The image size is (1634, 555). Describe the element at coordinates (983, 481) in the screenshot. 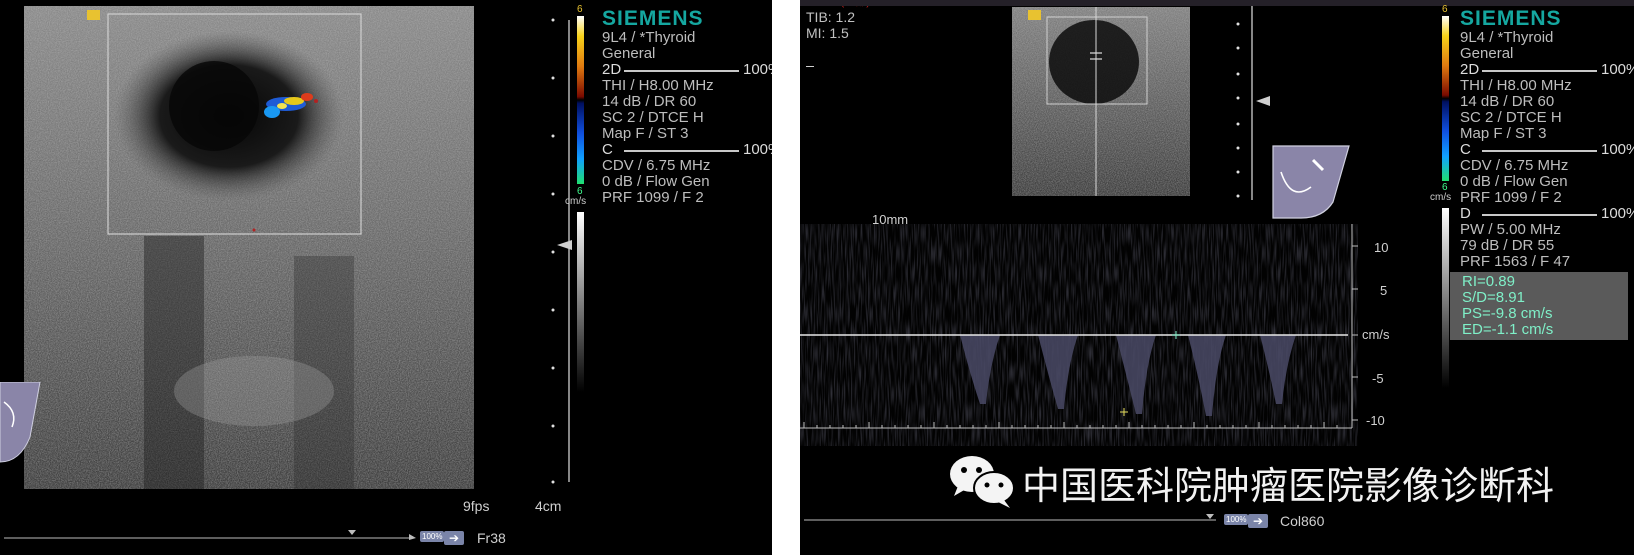

I see `wechat-icon` at that location.